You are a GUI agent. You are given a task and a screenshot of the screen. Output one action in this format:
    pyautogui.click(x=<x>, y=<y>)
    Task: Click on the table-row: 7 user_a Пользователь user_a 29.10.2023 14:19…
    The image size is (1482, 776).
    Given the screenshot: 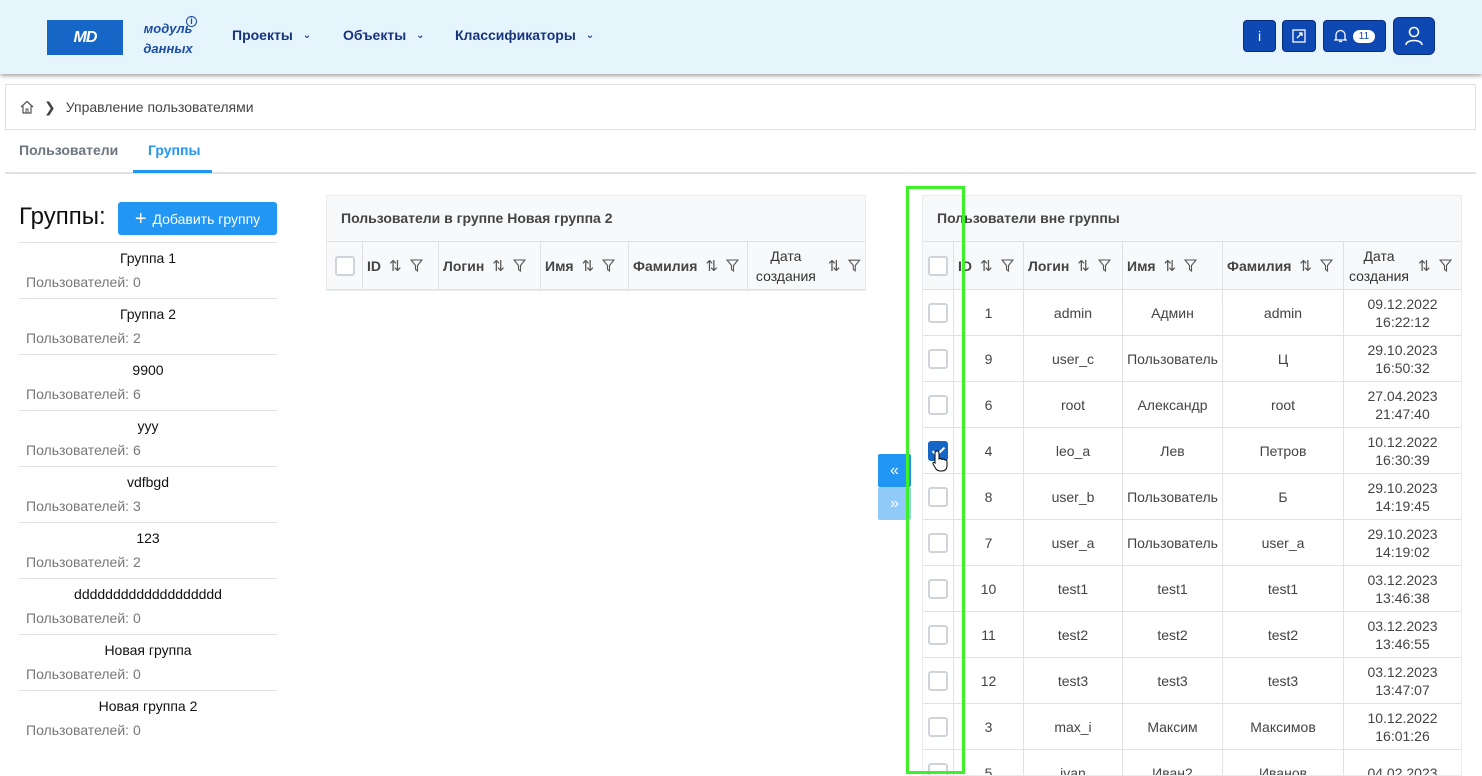 What is the action you would take?
    pyautogui.click(x=1192, y=543)
    